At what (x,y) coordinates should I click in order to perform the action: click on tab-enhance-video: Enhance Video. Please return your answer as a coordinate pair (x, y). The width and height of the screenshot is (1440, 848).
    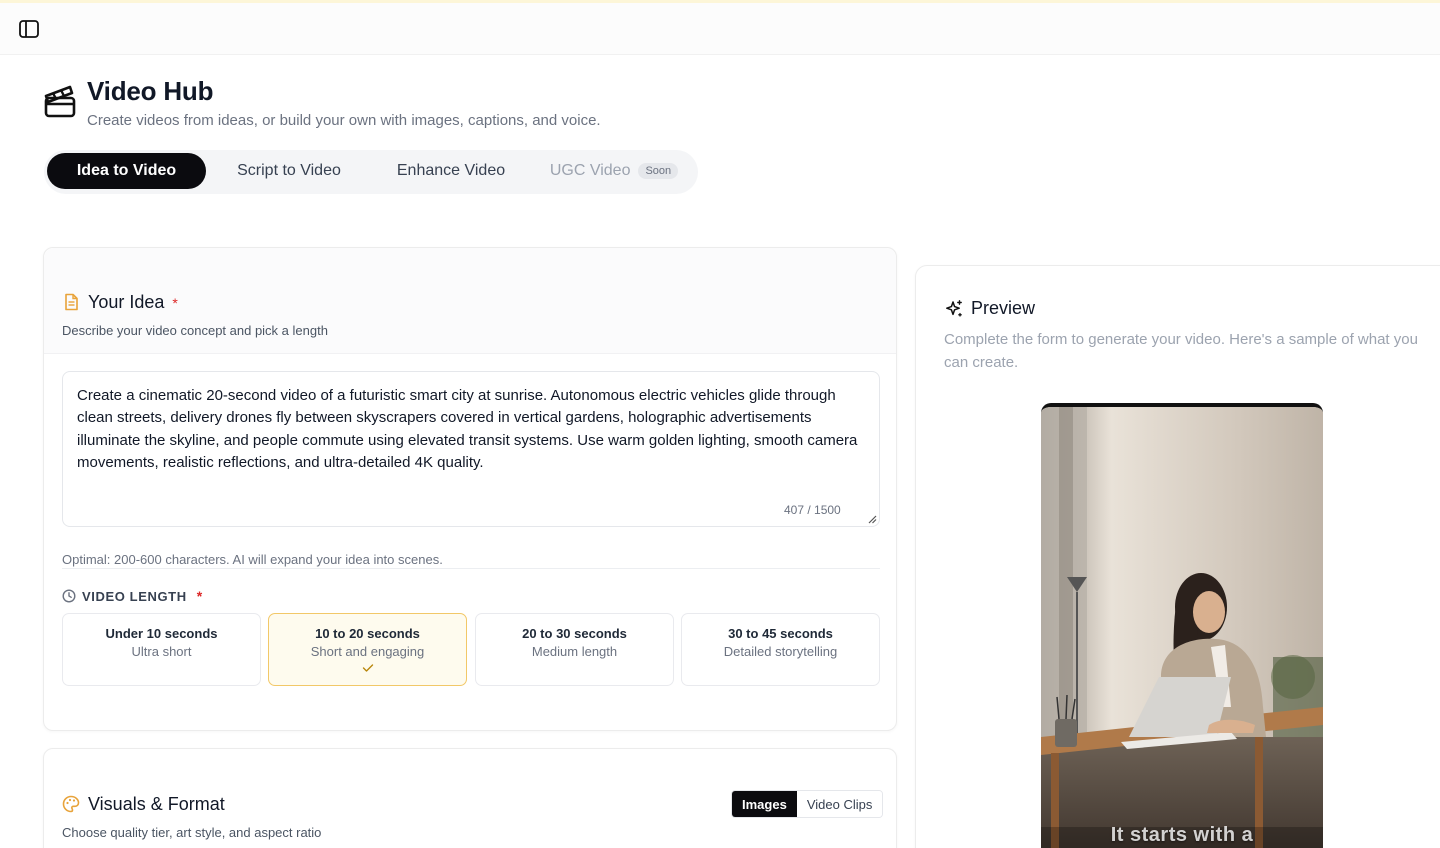
    Looking at the image, I should click on (451, 171).